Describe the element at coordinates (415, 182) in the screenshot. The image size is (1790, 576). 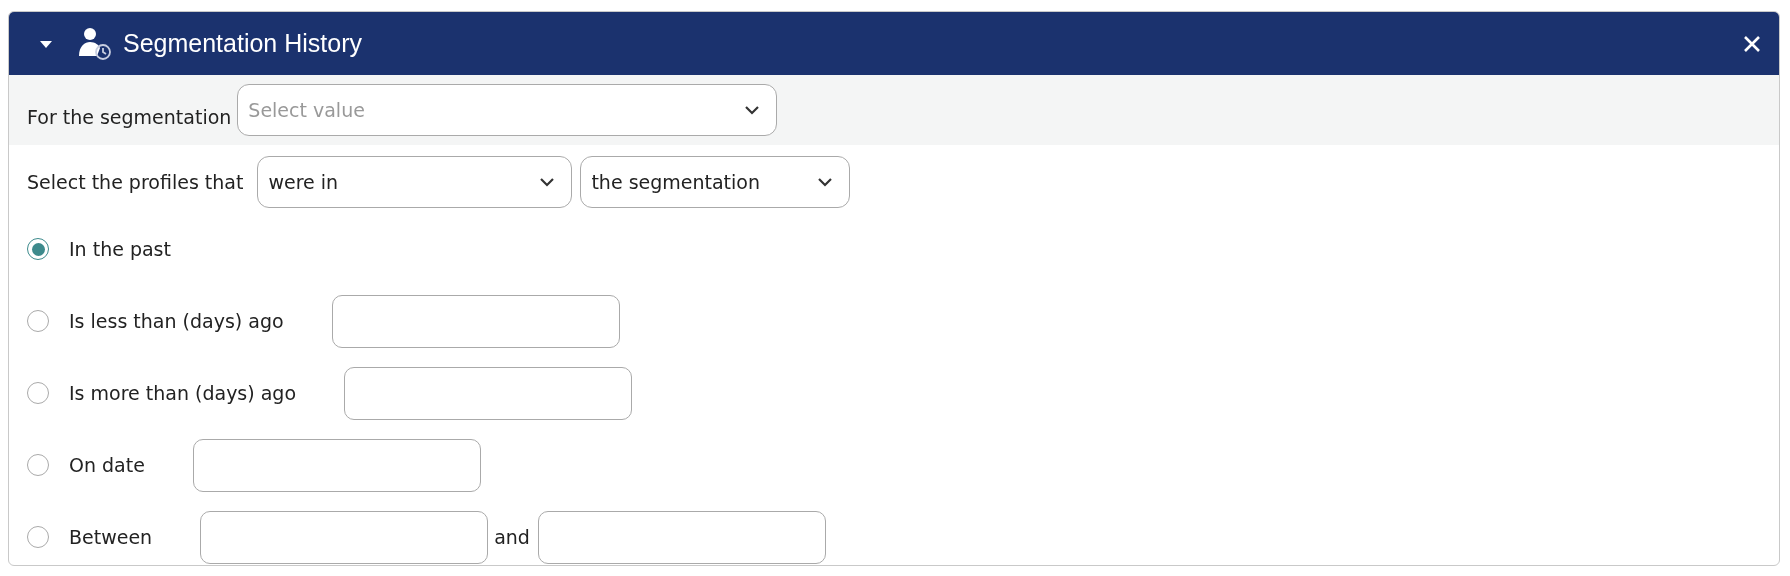
I see `condition-select: were in` at that location.